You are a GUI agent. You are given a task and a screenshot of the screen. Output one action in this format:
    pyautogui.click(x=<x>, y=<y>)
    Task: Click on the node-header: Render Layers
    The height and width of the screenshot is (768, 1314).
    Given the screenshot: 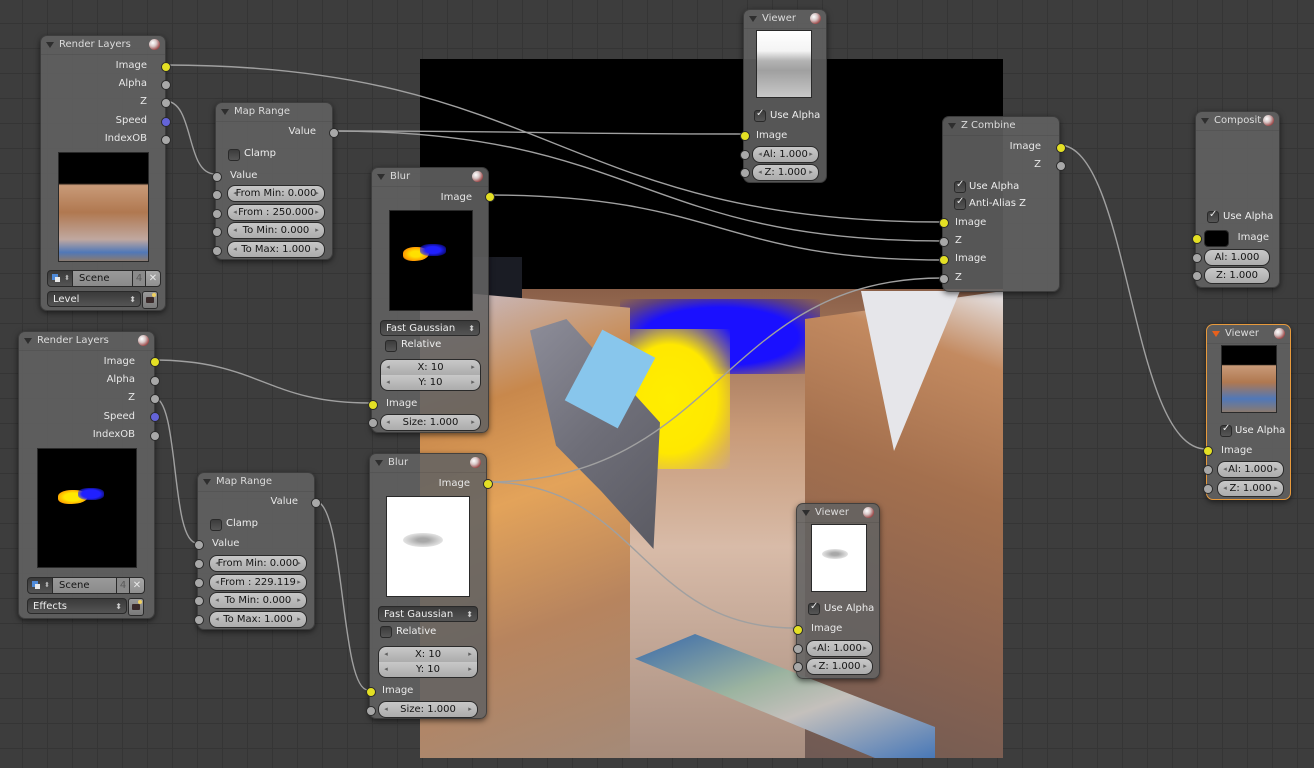 What is the action you would take?
    pyautogui.click(x=86, y=341)
    